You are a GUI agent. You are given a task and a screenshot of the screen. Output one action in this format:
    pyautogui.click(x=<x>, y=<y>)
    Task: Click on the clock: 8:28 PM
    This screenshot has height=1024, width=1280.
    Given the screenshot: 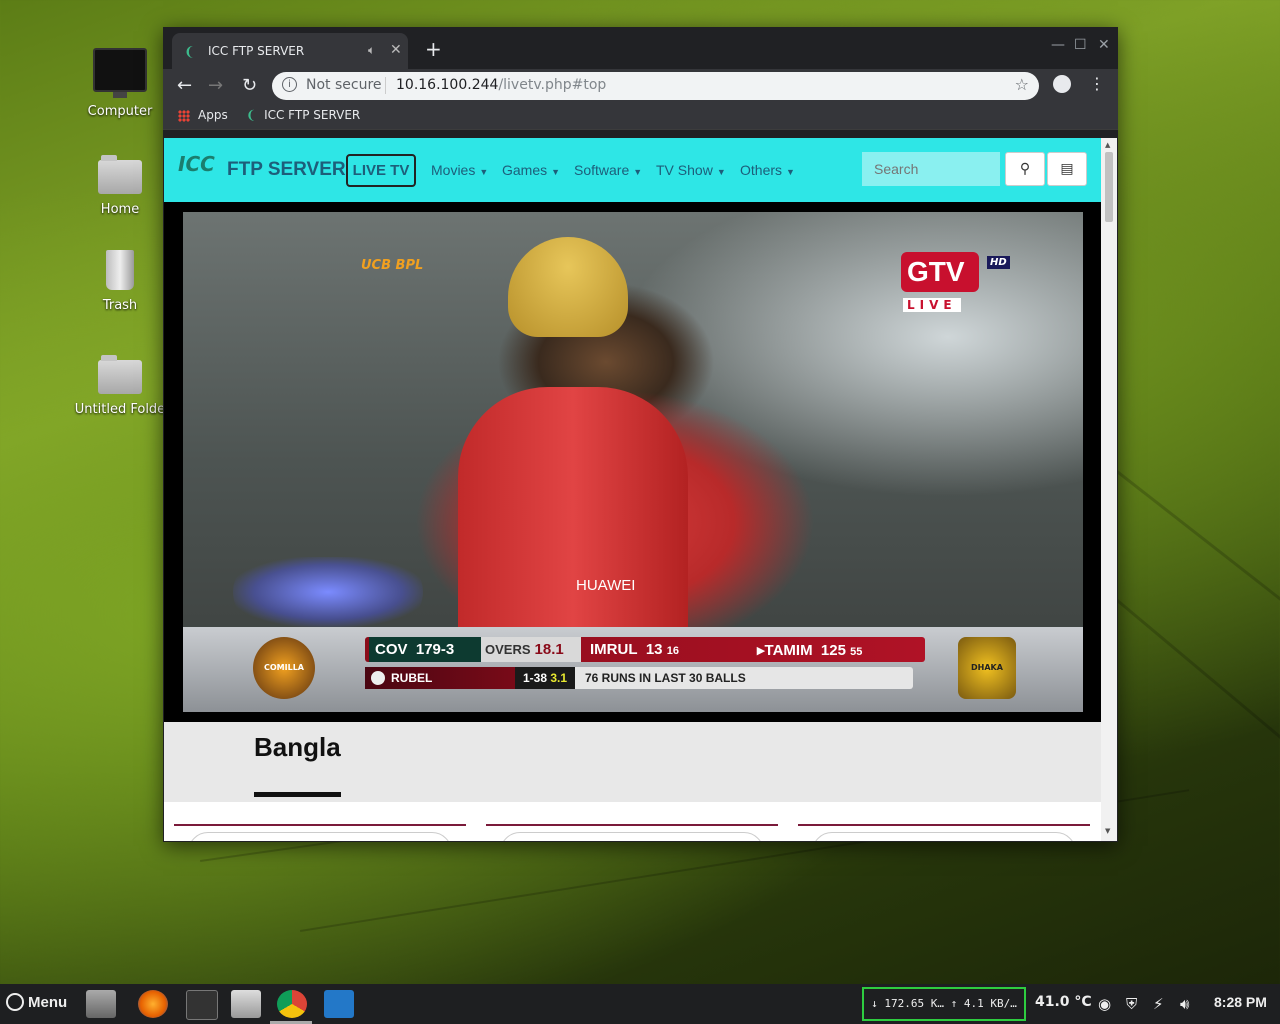 What is the action you would take?
    pyautogui.click(x=1240, y=1002)
    